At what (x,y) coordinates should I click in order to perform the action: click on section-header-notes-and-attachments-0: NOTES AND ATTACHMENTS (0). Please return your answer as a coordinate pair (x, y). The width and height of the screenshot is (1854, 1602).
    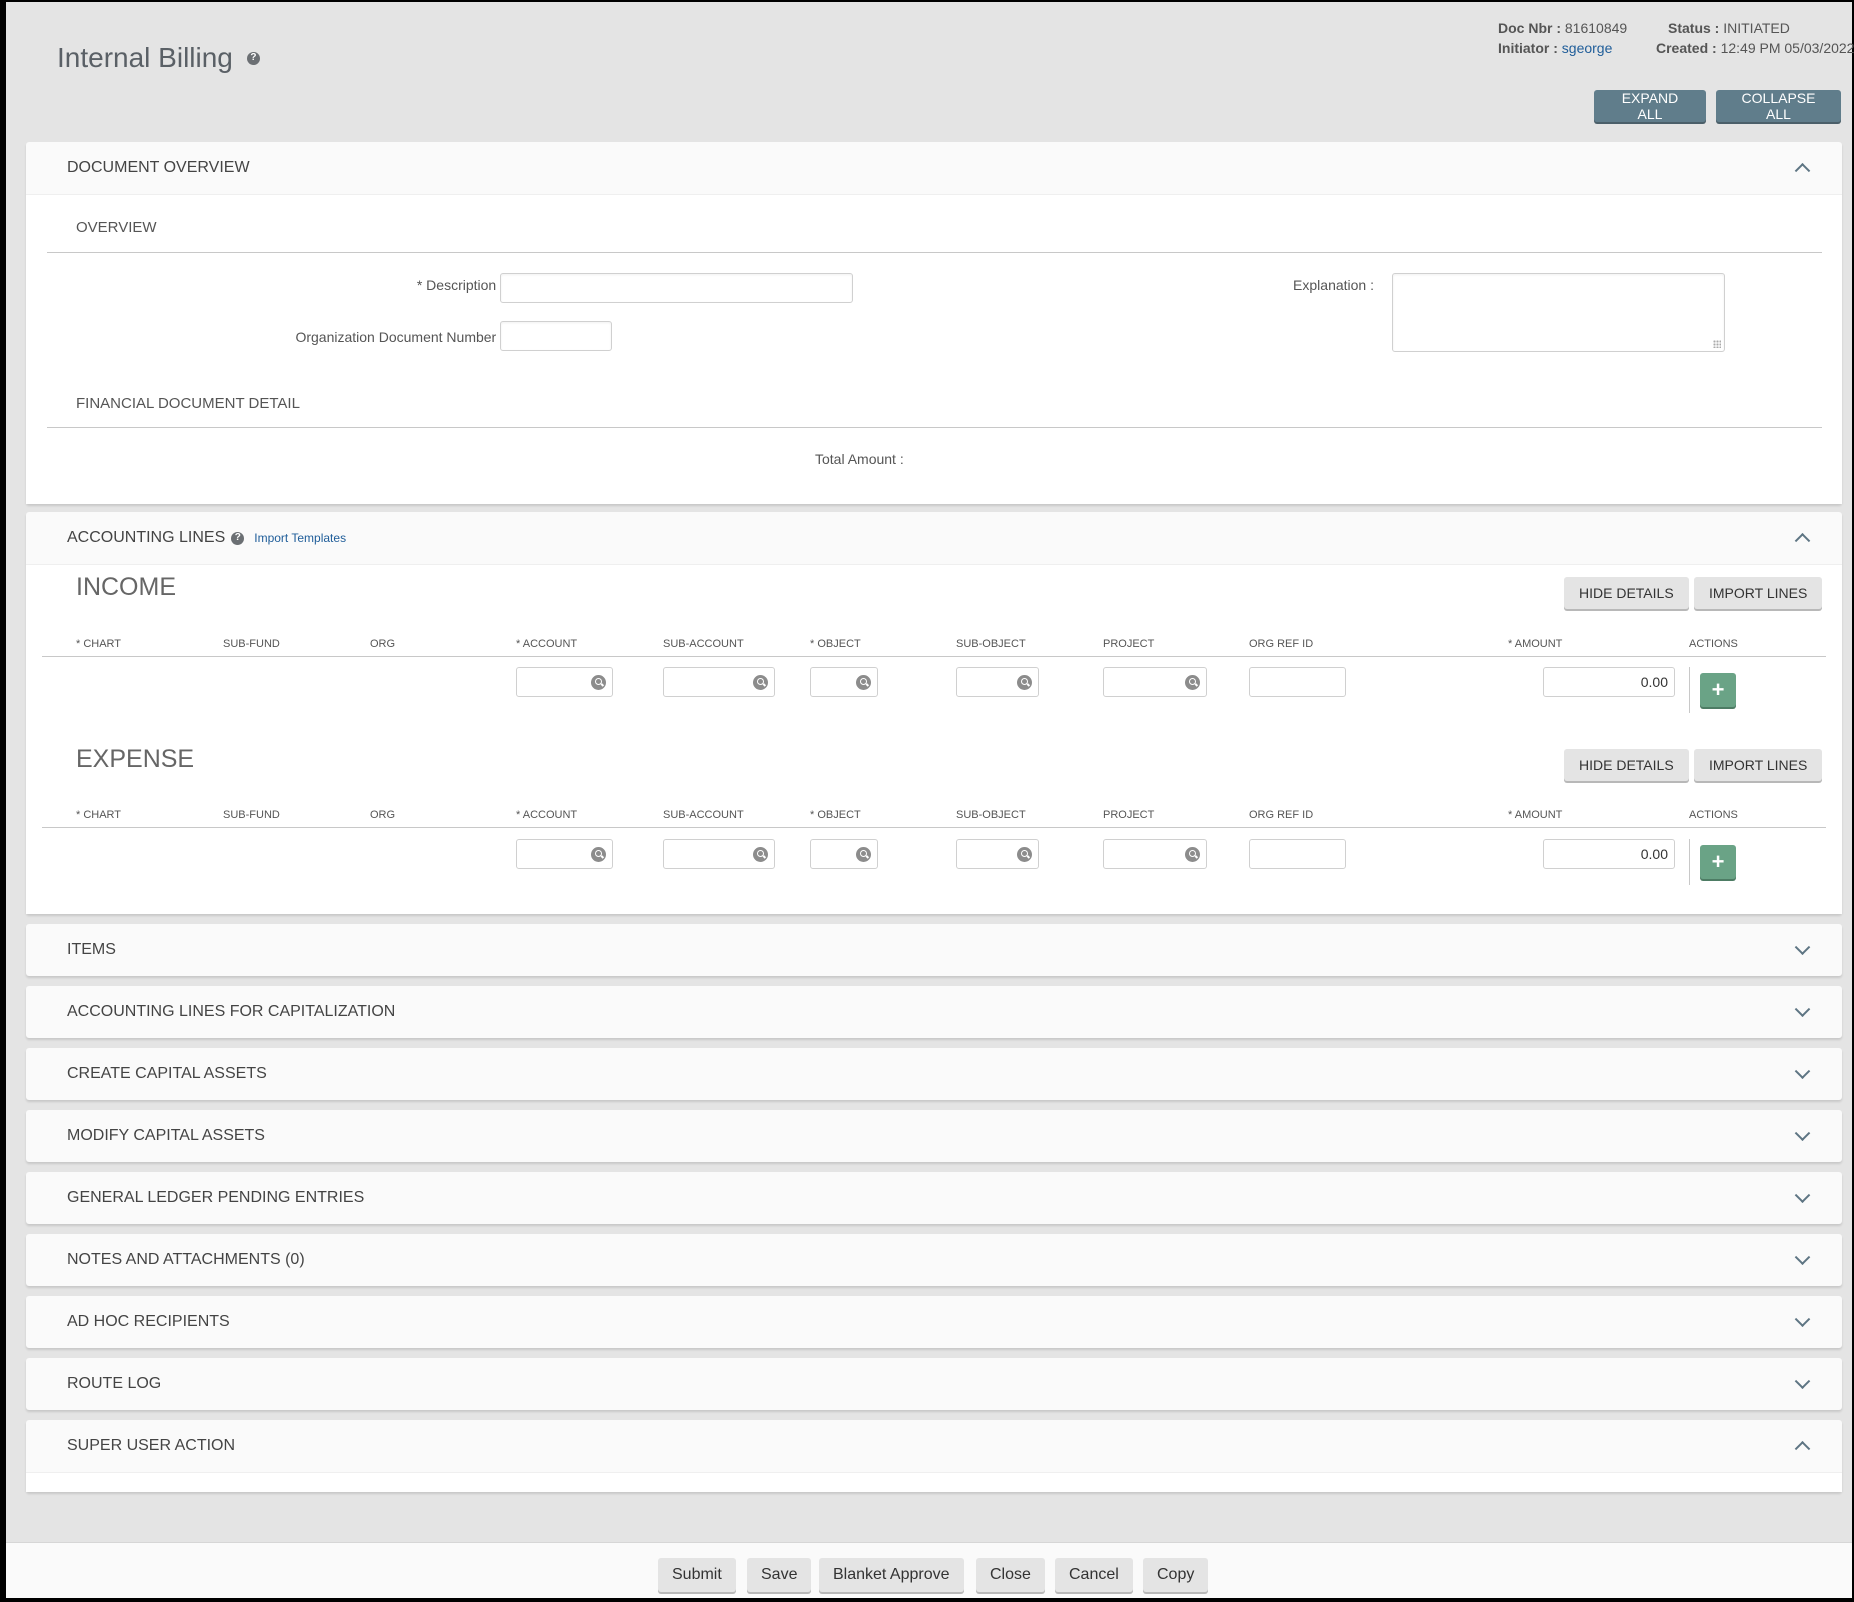
    Looking at the image, I should click on (934, 1260).